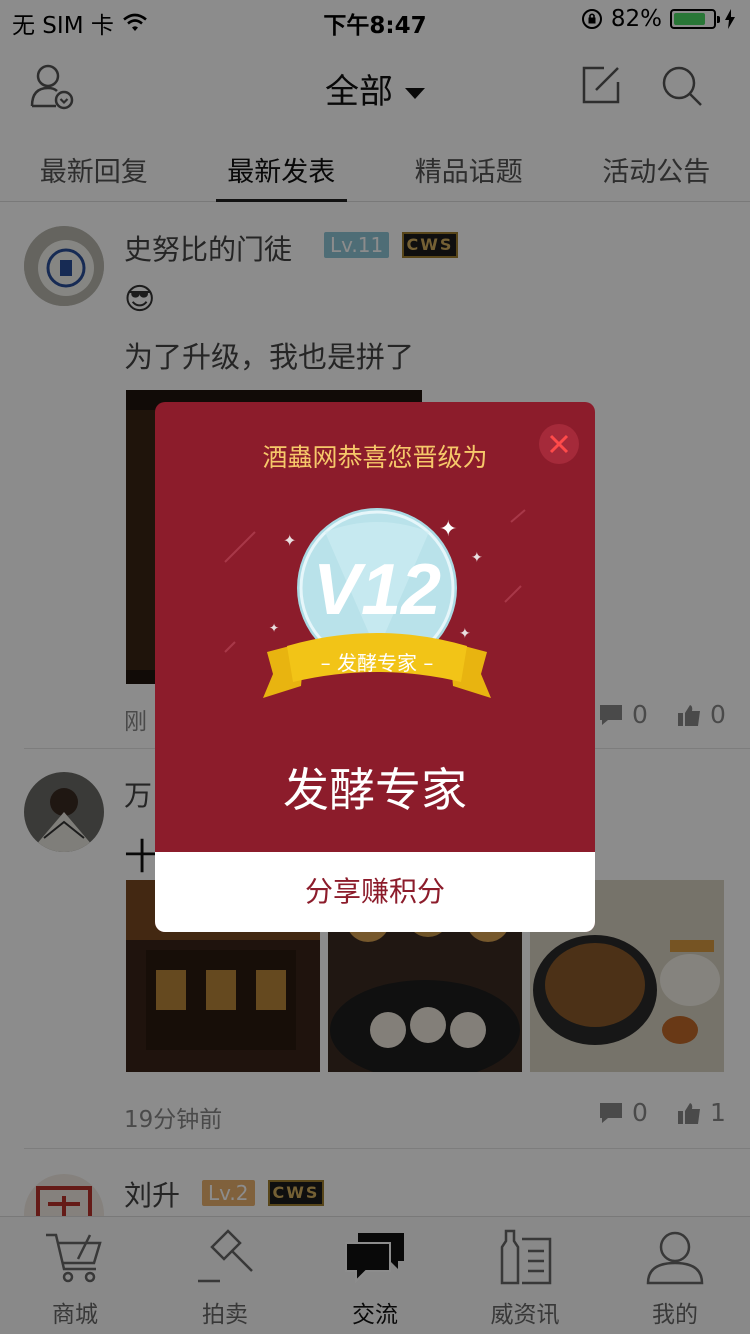 This screenshot has width=750, height=1334. I want to click on close-icon, so click(559, 444).